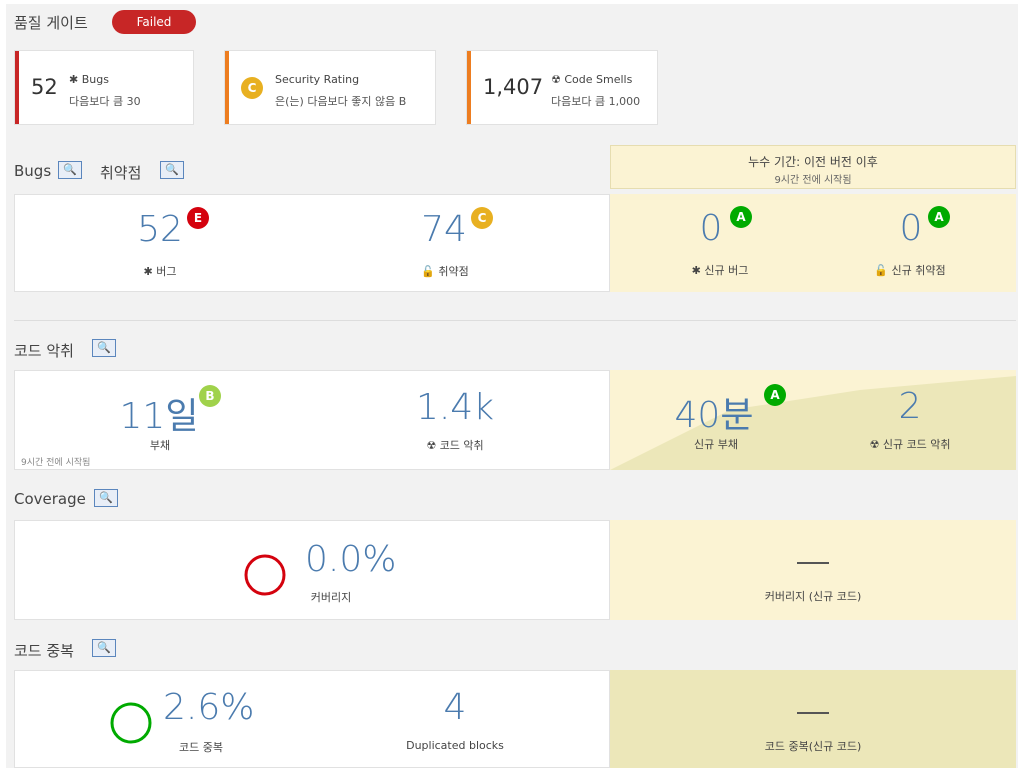 The width and height of the screenshot is (1022, 770). What do you see at coordinates (592, 79) in the screenshot?
I see `condition-metric: ☢ Code Smells` at bounding box center [592, 79].